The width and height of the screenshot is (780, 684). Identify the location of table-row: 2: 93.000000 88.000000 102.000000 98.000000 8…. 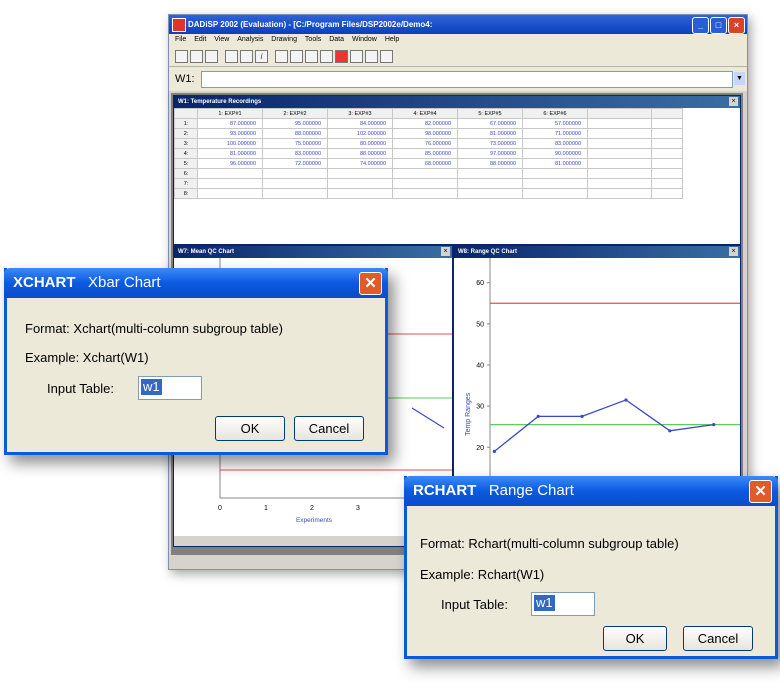
(428, 133).